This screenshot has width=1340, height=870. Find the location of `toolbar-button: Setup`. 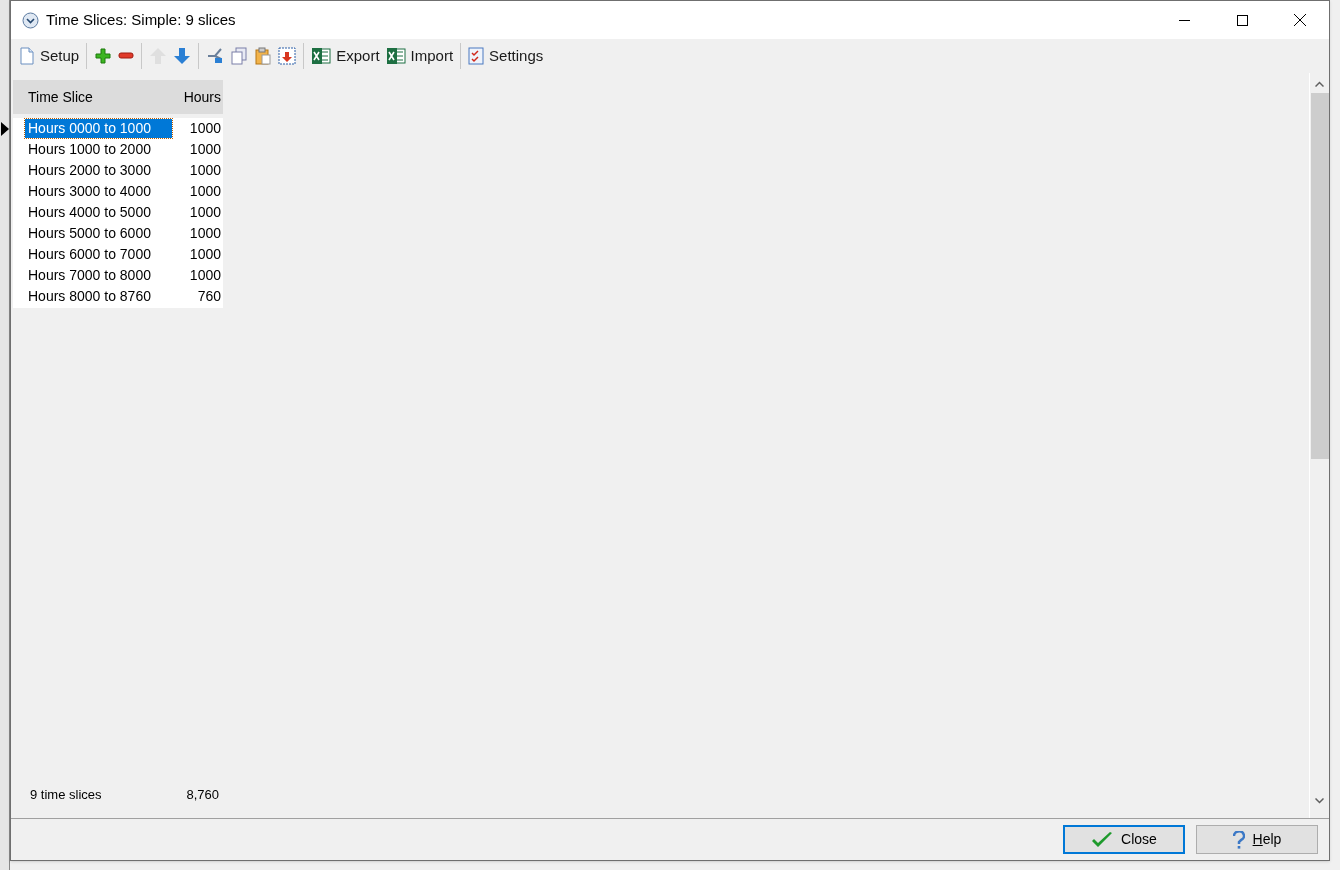

toolbar-button: Setup is located at coordinates (49, 56).